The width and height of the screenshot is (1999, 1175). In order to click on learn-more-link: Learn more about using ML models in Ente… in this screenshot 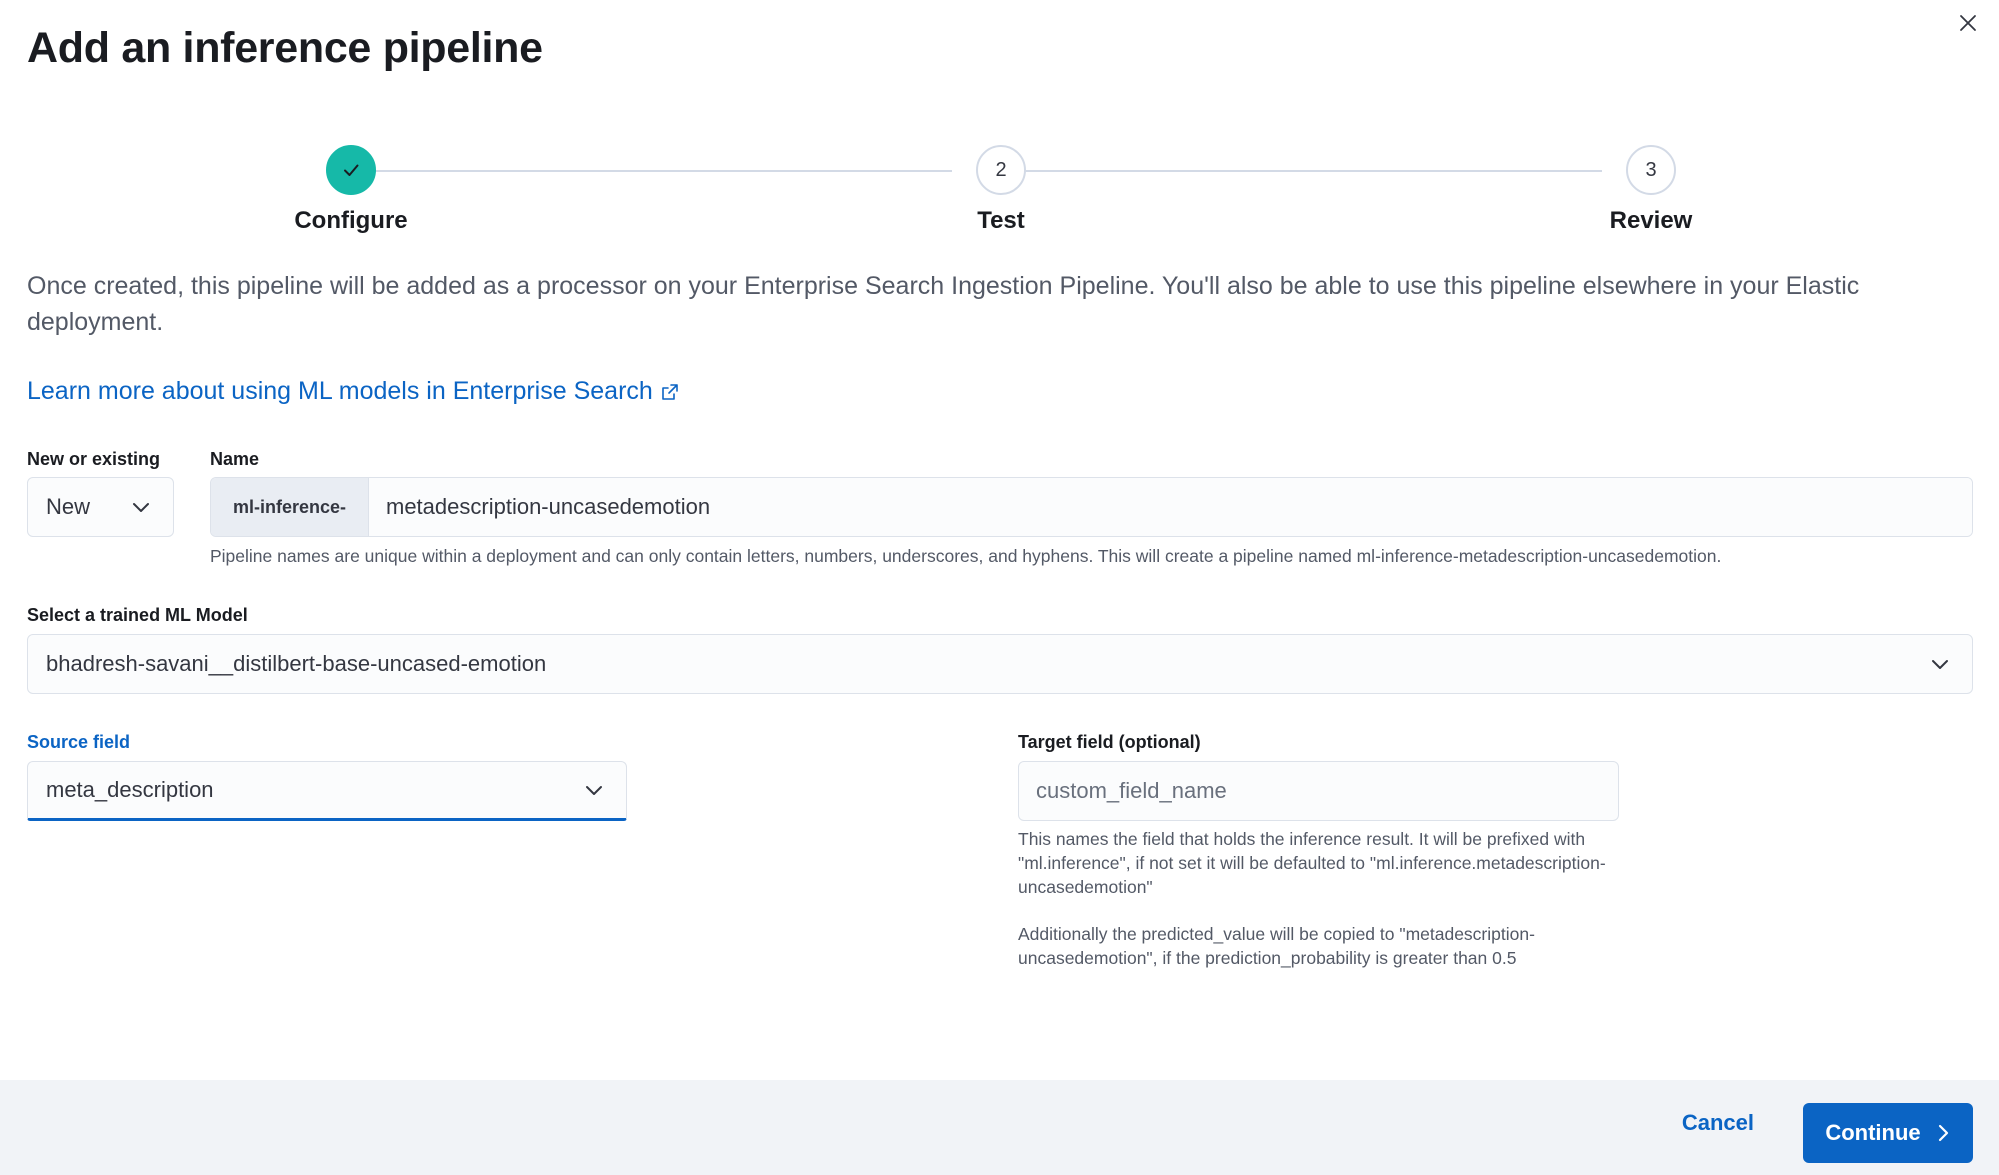, I will do `click(353, 391)`.